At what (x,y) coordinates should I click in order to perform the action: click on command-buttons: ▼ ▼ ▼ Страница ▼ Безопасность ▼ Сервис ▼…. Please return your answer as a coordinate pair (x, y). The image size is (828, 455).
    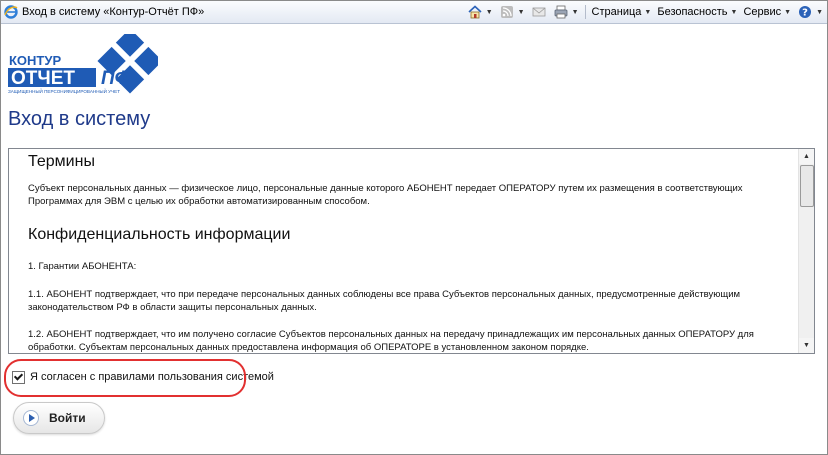
    Looking at the image, I should click on (642, 12).